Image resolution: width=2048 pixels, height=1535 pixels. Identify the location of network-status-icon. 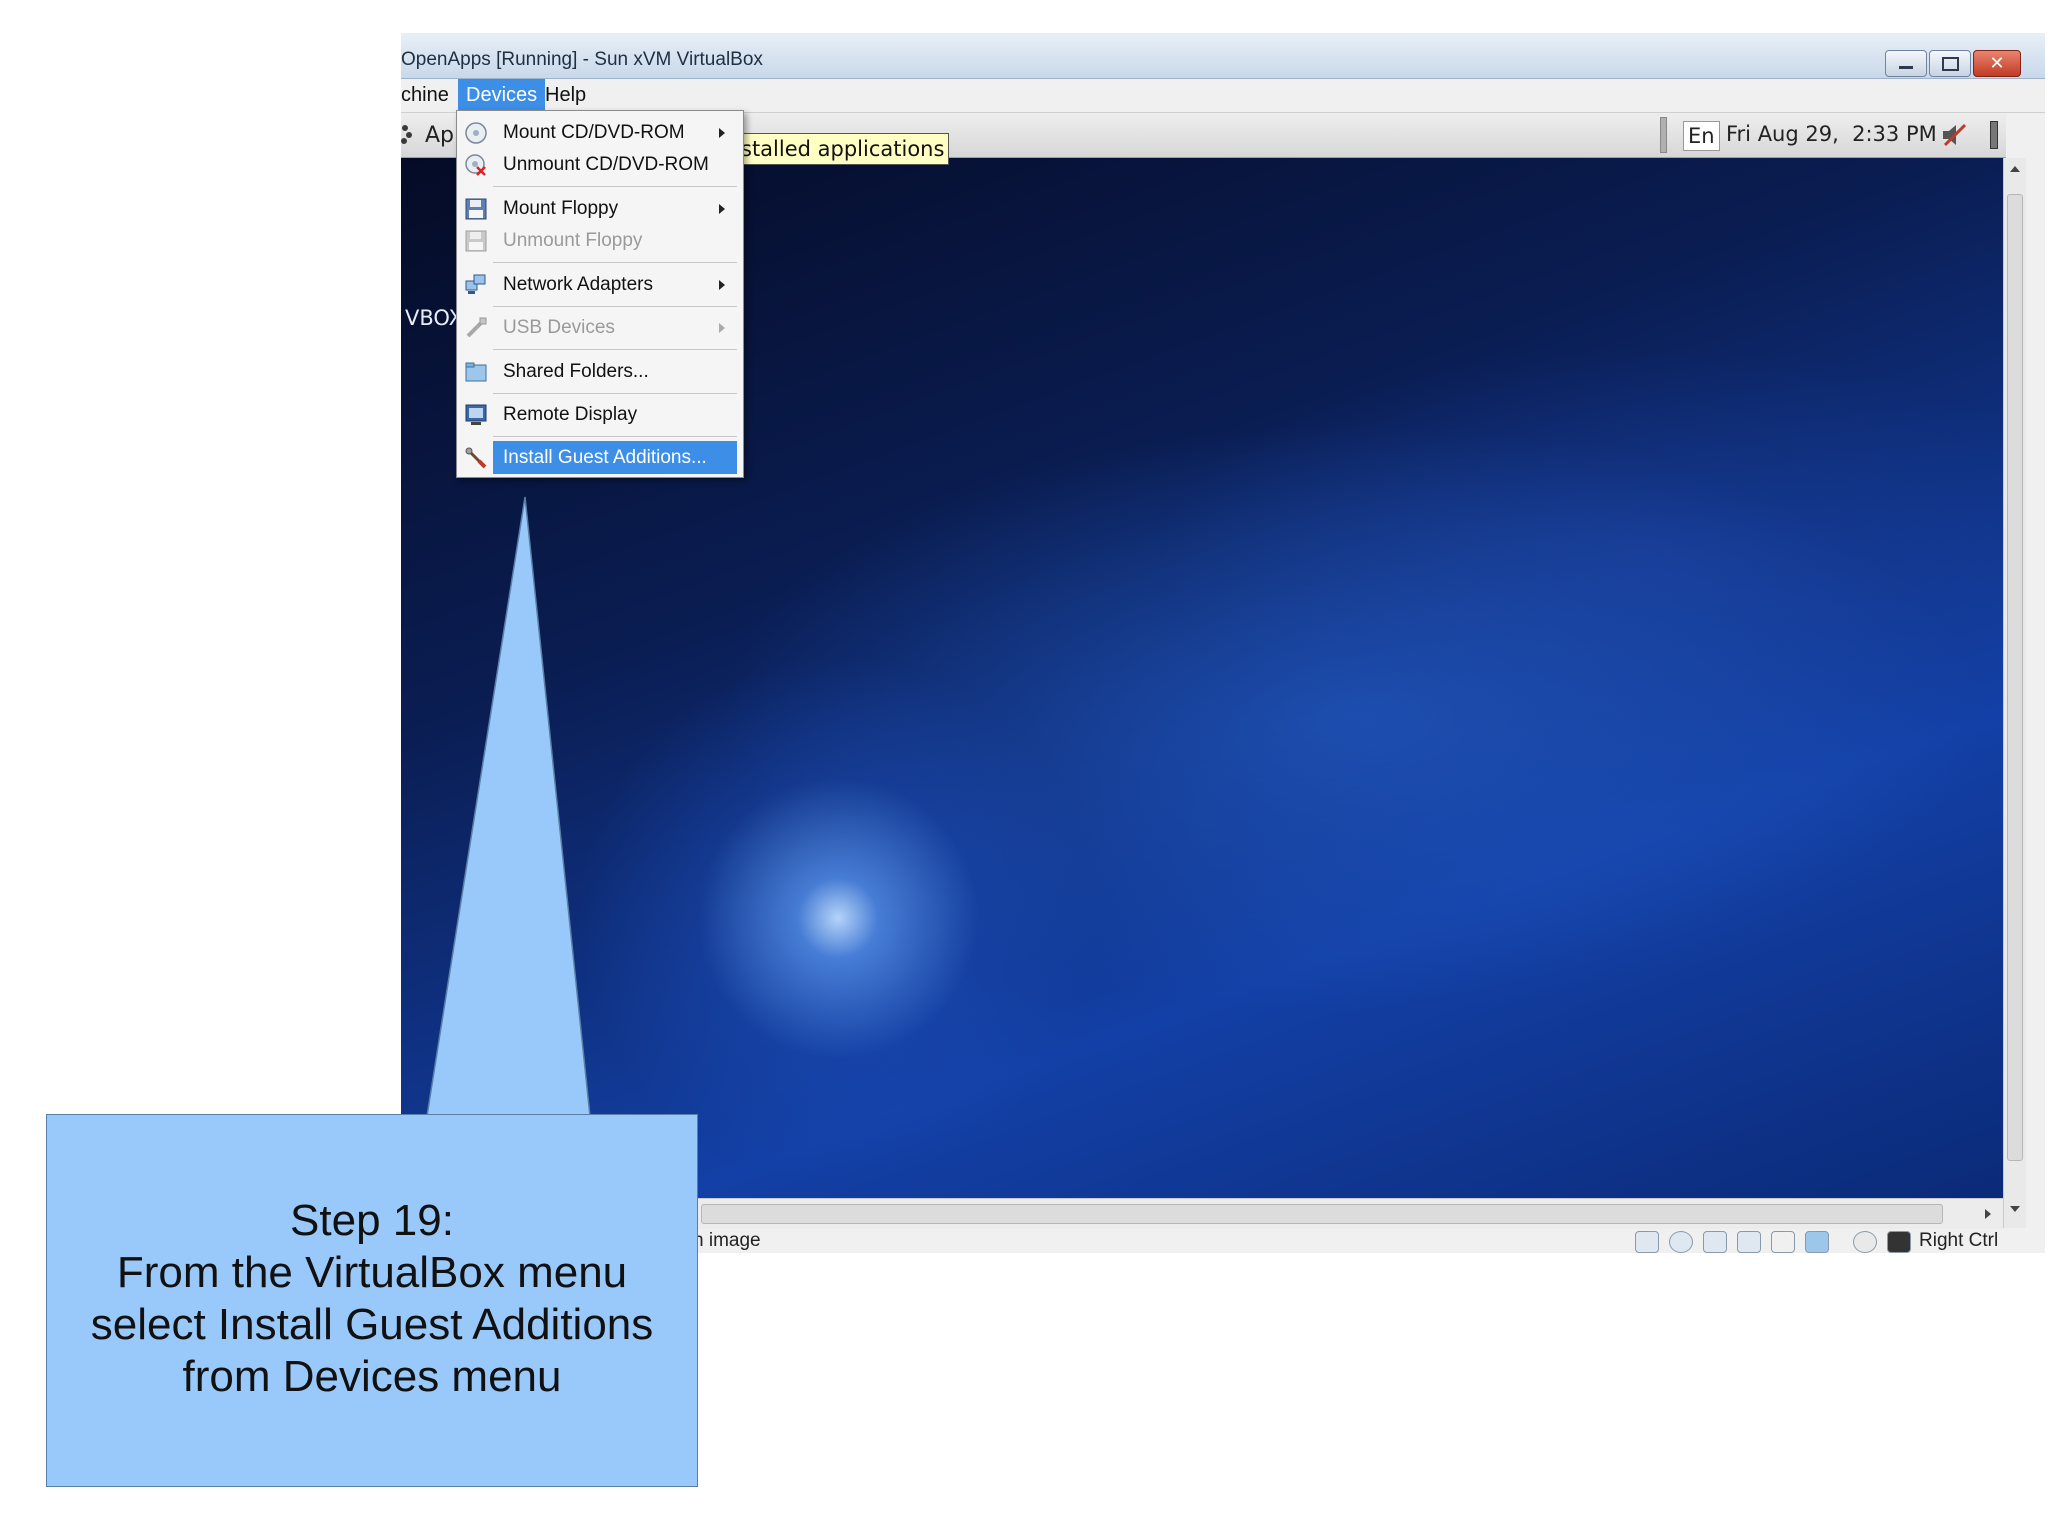
(1749, 1242).